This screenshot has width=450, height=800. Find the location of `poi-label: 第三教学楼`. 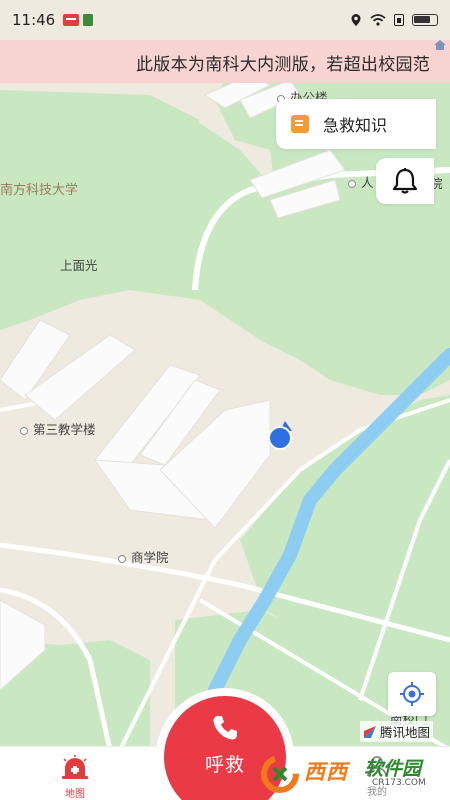

poi-label: 第三教学楼 is located at coordinates (64, 429).